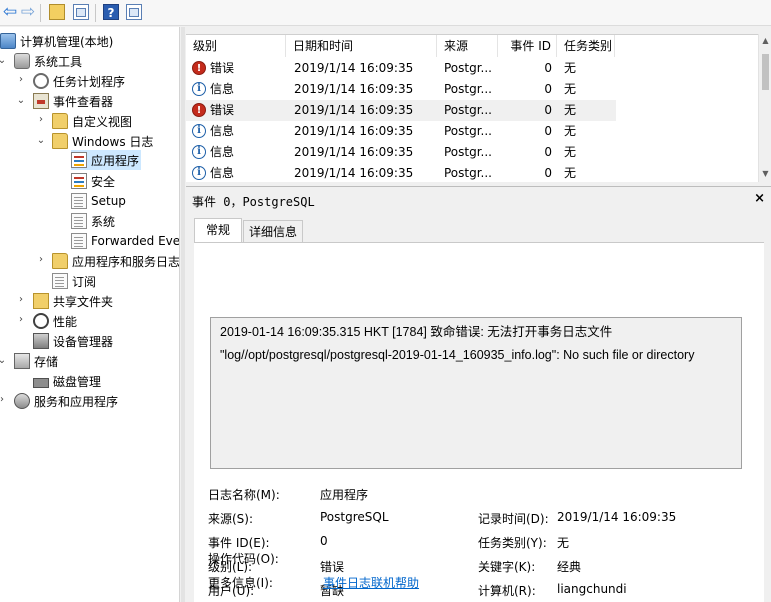 This screenshot has width=771, height=602. What do you see at coordinates (74, 281) in the screenshot?
I see `tree-item-subscriptions: 订阅` at bounding box center [74, 281].